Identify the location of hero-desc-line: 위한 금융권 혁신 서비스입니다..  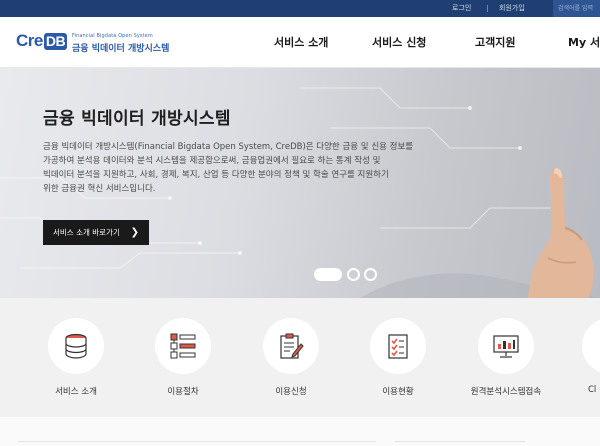
(99, 189).